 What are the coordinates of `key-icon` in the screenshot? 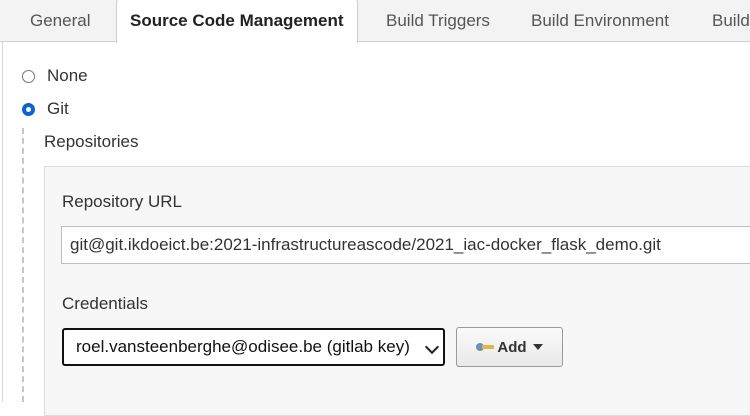 It's located at (486, 347).